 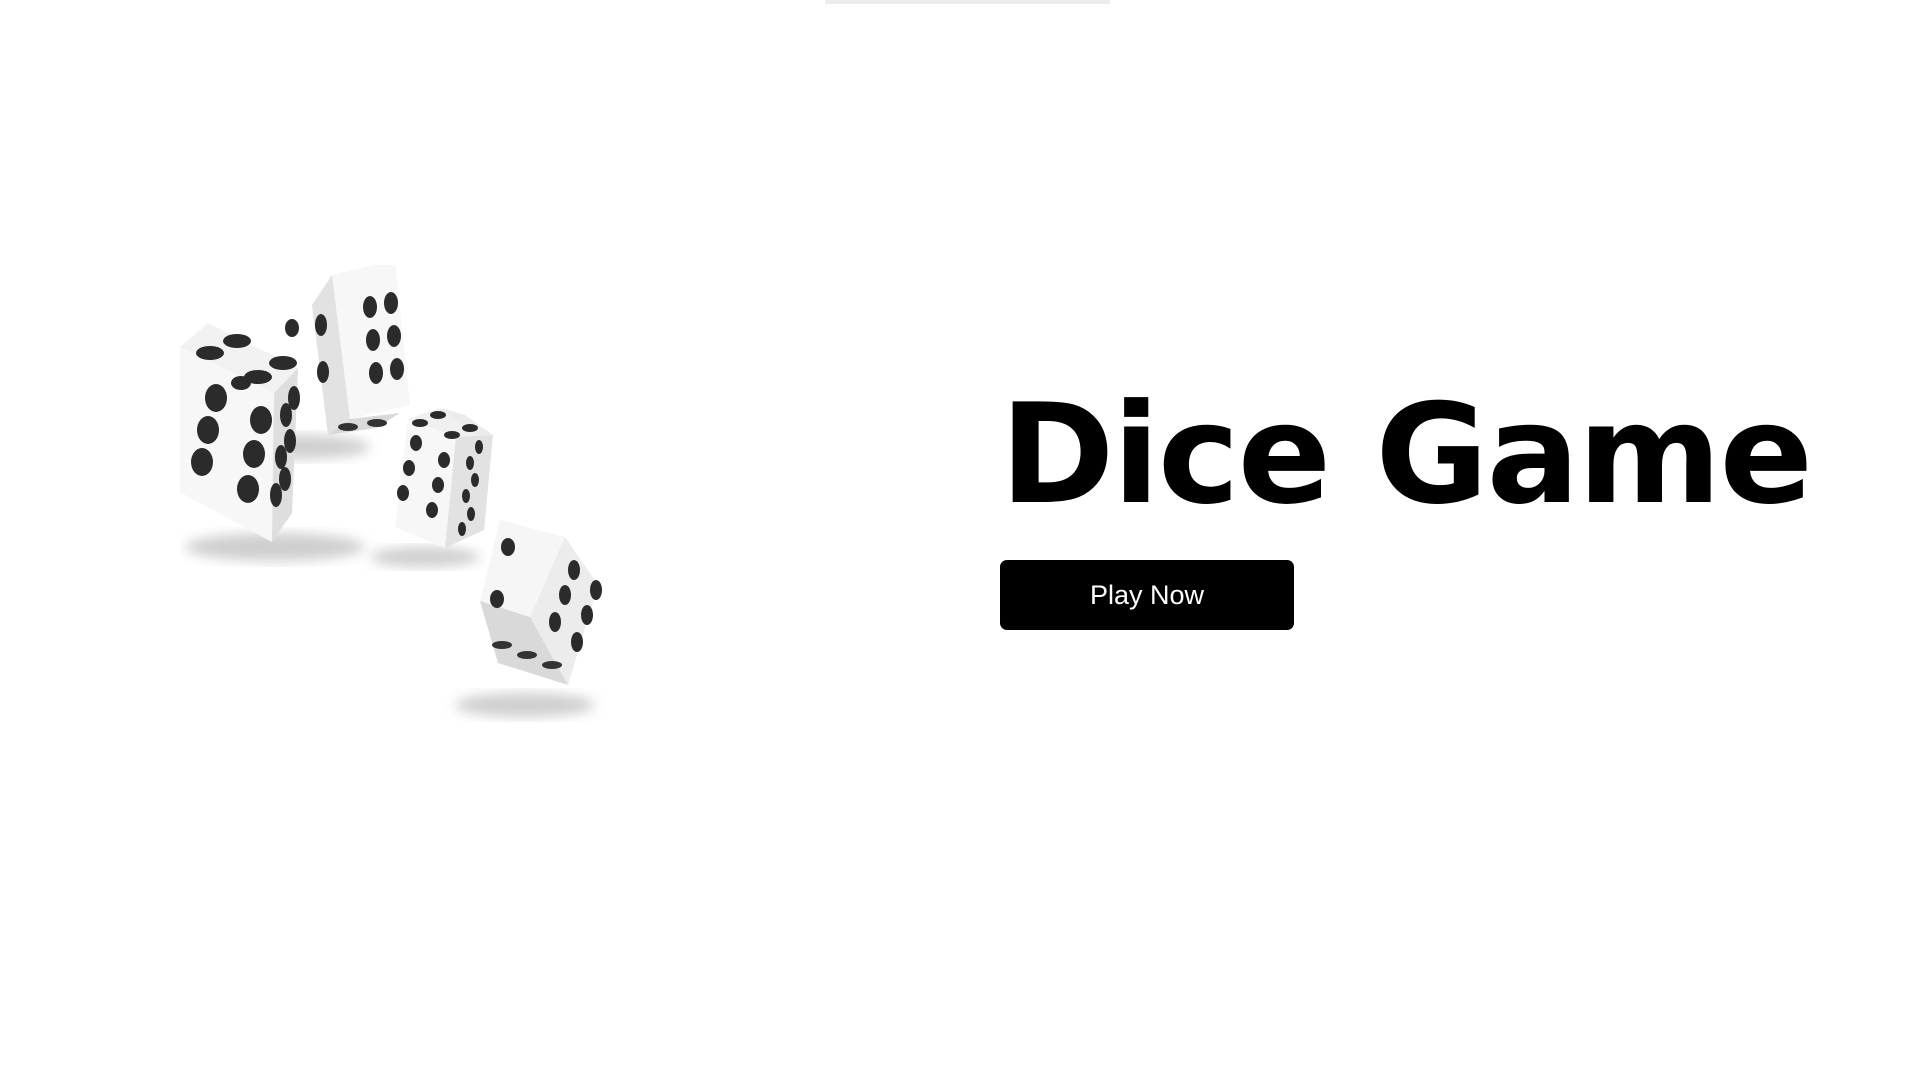 I want to click on play-now-button: Play Now, so click(x=1147, y=595).